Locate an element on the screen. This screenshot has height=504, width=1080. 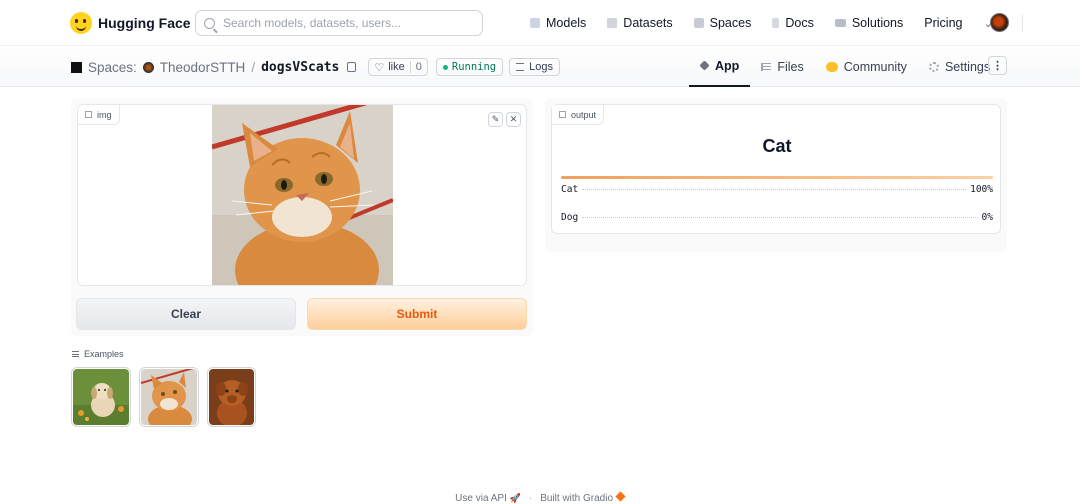
predicted-label: Cat is located at coordinates (777, 146).